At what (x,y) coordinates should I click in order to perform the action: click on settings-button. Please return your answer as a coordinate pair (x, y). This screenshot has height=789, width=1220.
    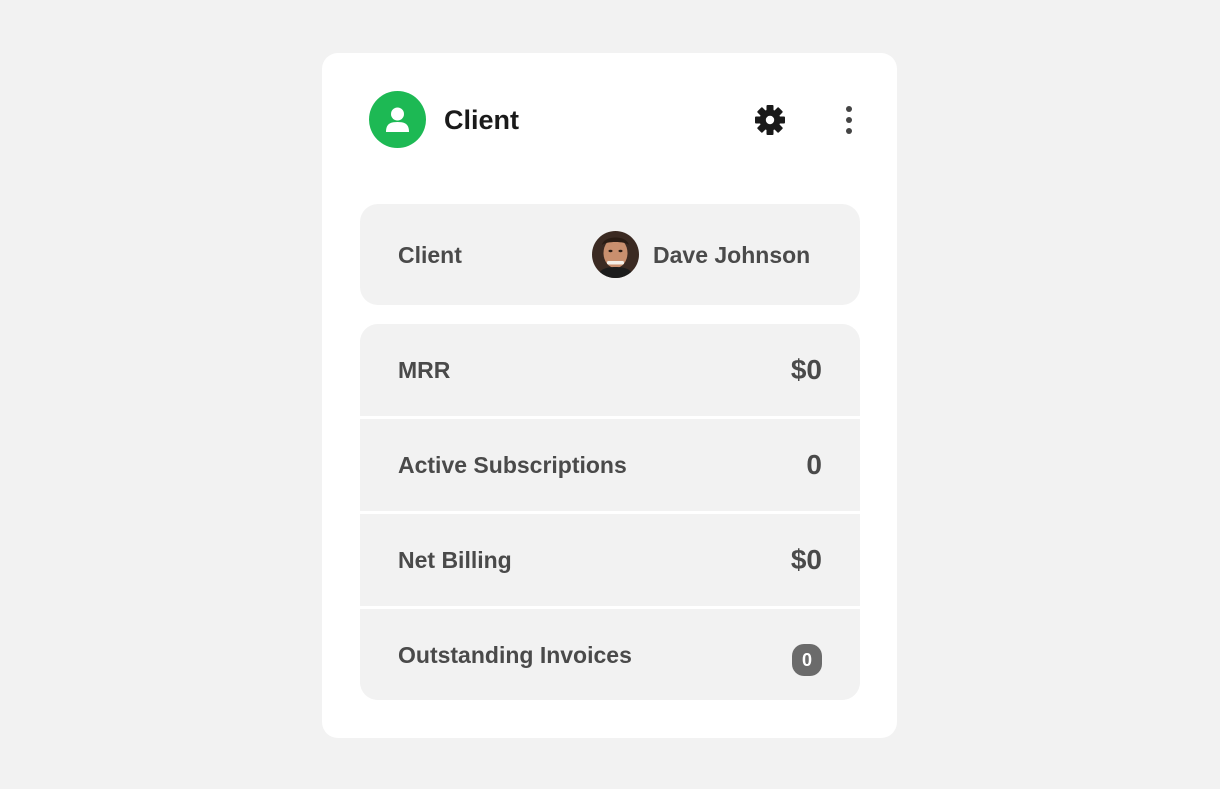
    Looking at the image, I should click on (770, 120).